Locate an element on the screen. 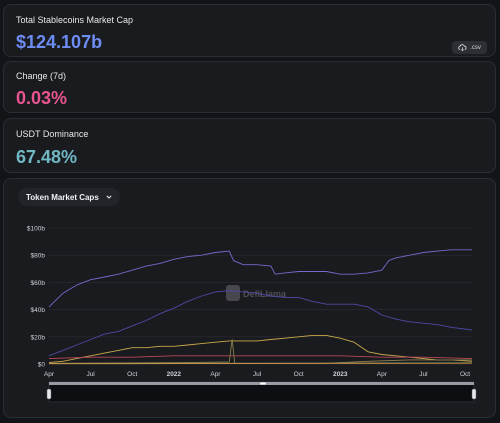 Image resolution: width=500 pixels, height=423 pixels. x-axis: Apr Jul Oct 2022 Apr Jul Oct 2023 Apr Jul Oct is located at coordinates (257, 374).